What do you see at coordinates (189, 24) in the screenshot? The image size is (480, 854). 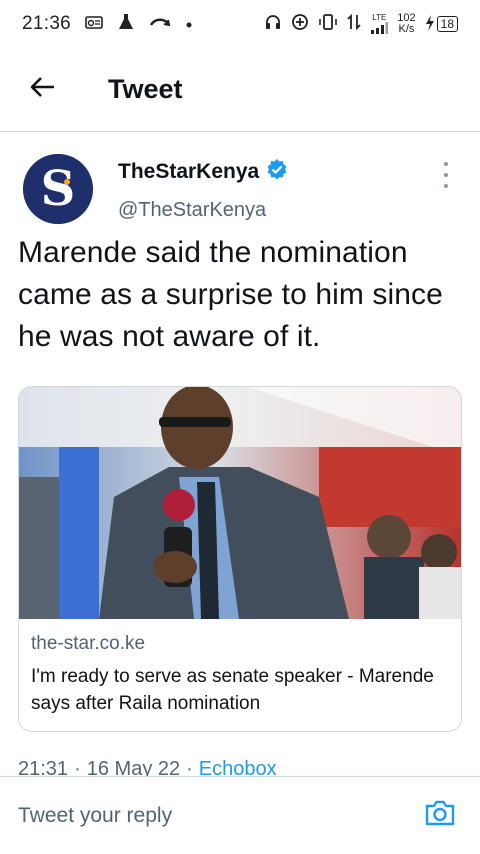 I see `notification-dot-icon` at bounding box center [189, 24].